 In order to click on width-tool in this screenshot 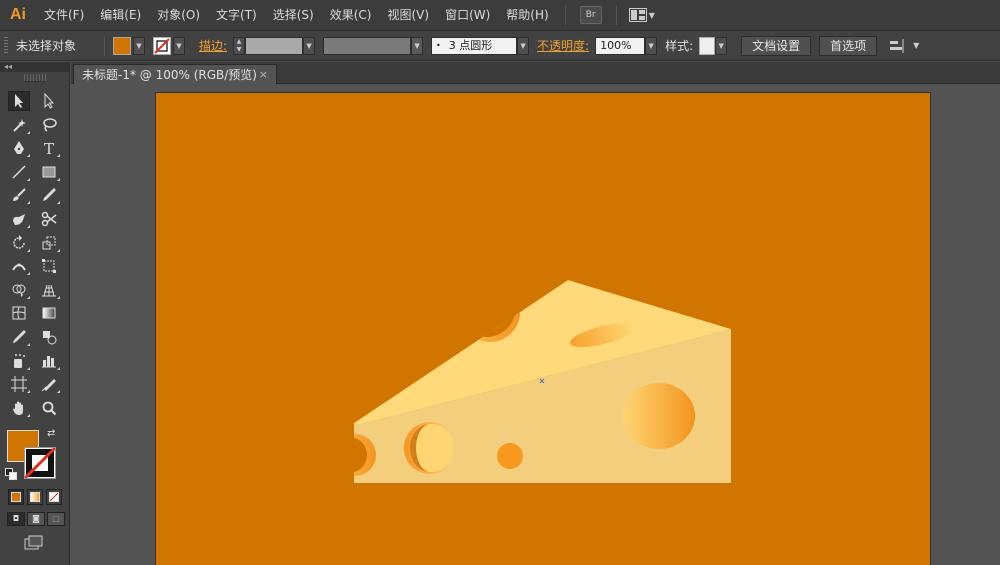, I will do `click(19, 266)`.